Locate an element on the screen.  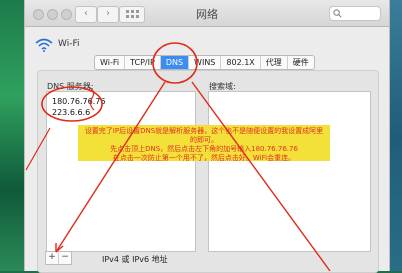
list-item: 180.76.76.76 is located at coordinates (121, 101).